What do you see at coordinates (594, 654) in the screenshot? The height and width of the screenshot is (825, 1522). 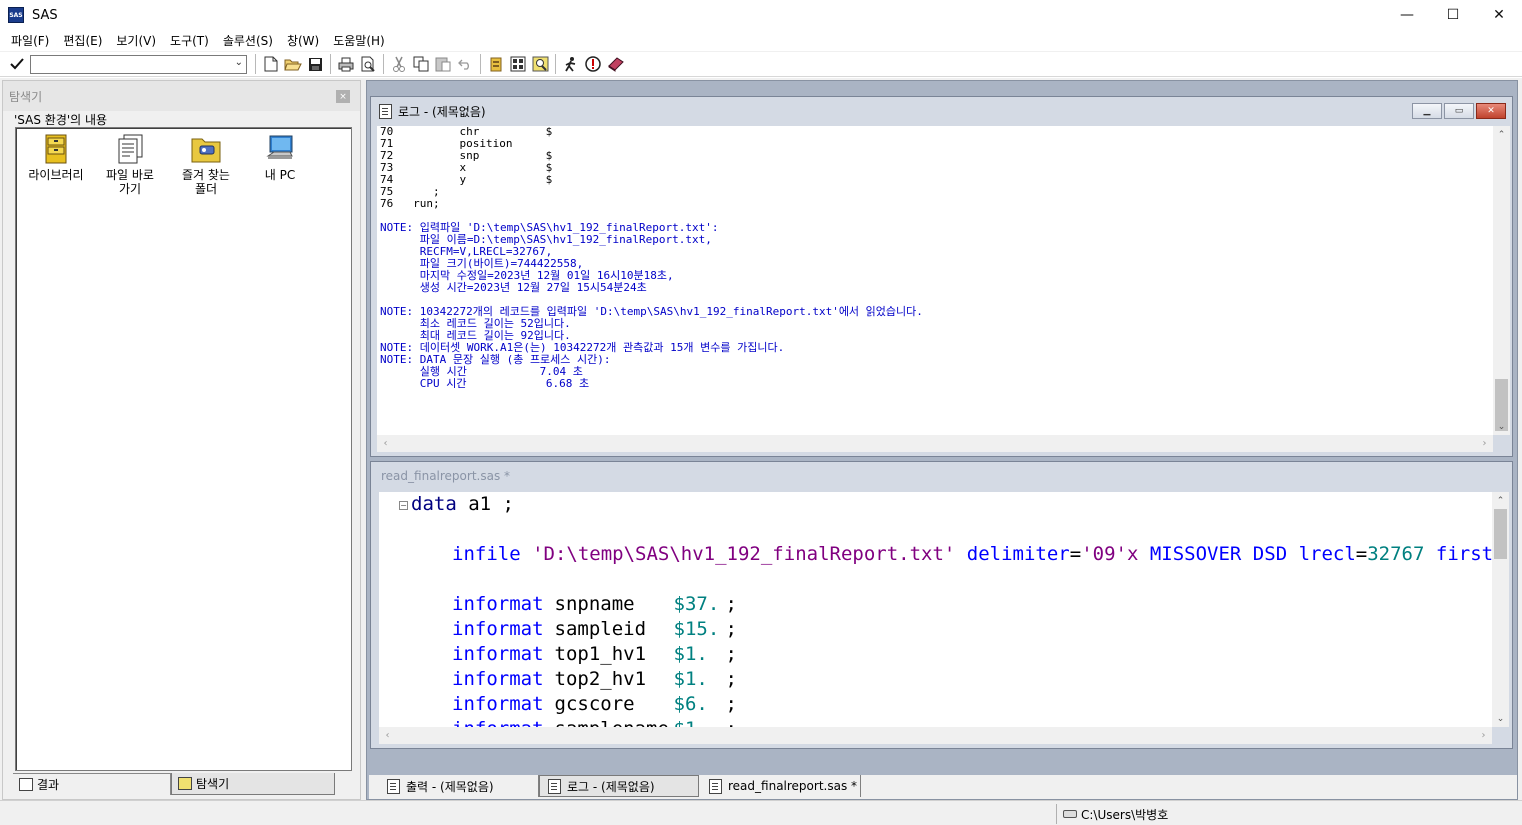 I see `code-line-informat: informat top1_hv1 $1.;` at bounding box center [594, 654].